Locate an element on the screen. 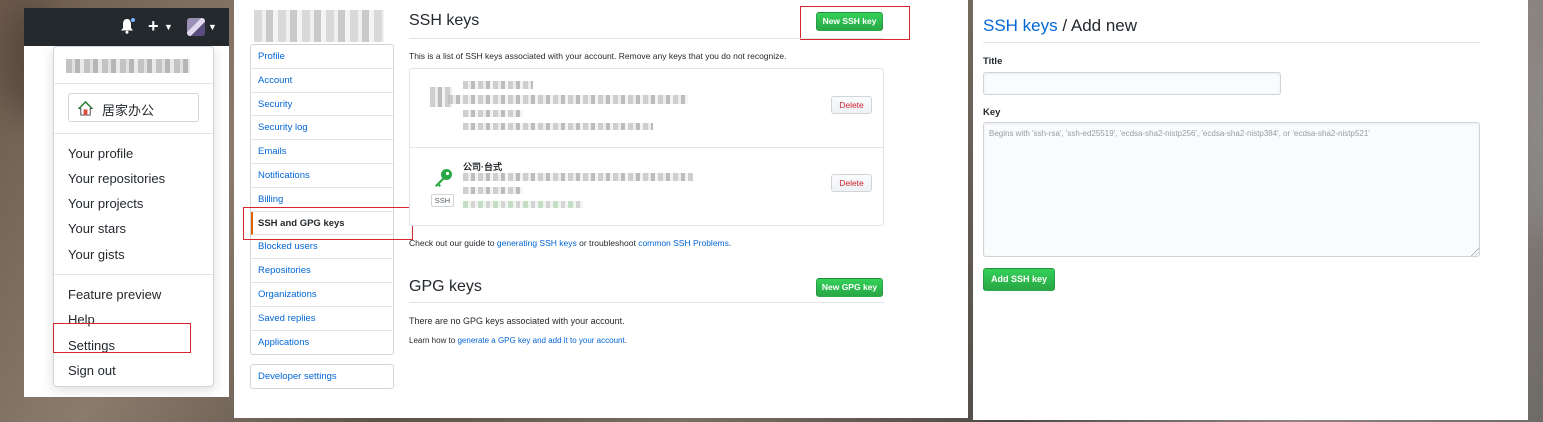 This screenshot has width=1543, height=422. menu-item-feature-preview: Feature preview is located at coordinates (114, 295).